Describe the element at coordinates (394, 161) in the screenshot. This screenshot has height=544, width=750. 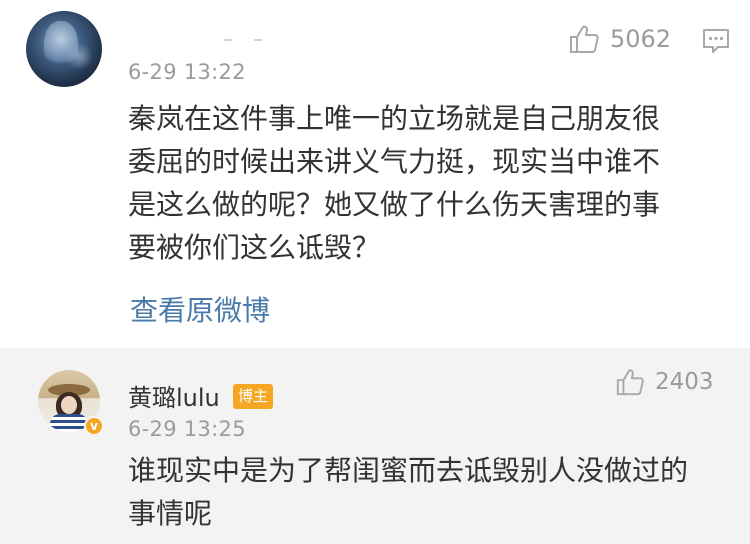
I see `comment-text-line: 委屈的时候出来讲义气力挺，现实当中谁不` at that location.